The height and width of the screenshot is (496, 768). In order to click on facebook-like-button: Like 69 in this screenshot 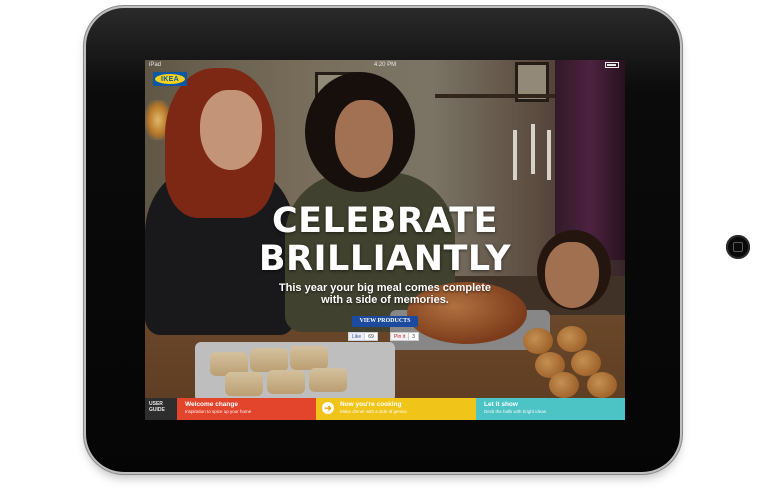, I will do `click(363, 336)`.